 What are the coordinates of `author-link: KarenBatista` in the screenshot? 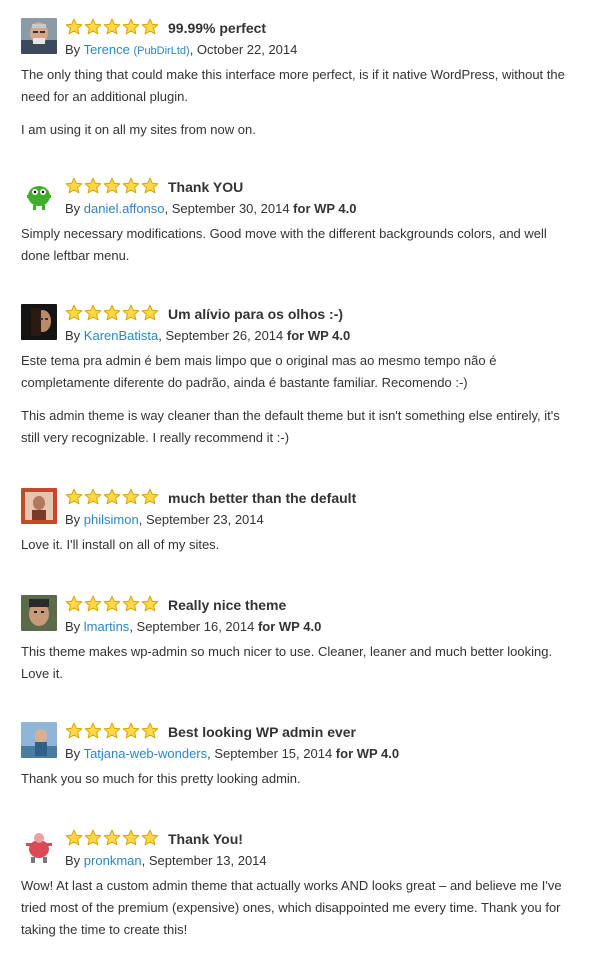 It's located at (121, 335).